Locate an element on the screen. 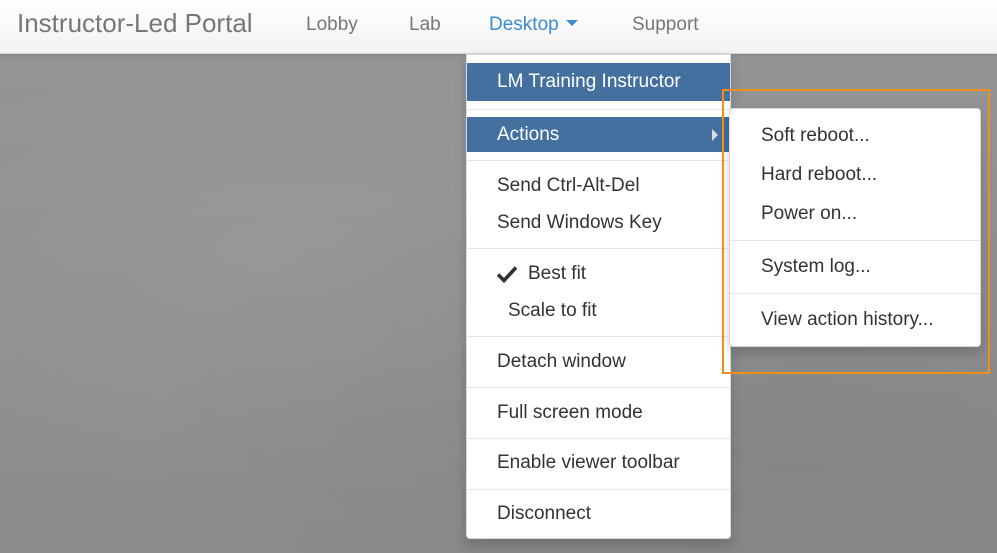 The height and width of the screenshot is (553, 997). menu-item-best-fit: Best fit is located at coordinates (598, 274).